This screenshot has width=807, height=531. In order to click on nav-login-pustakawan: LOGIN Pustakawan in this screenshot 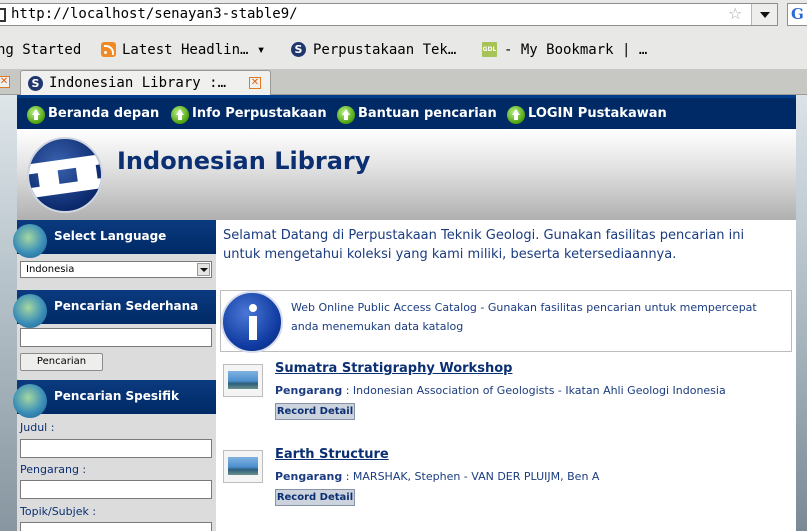, I will do `click(597, 114)`.